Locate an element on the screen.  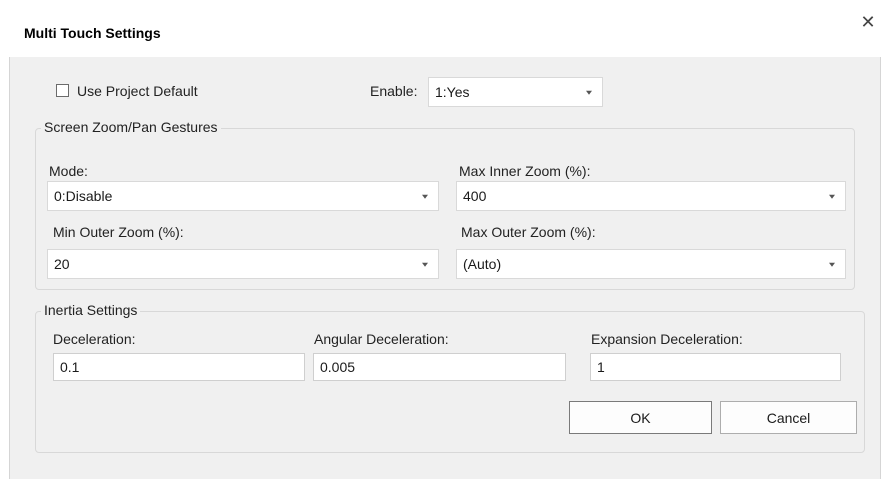
close-icon: ✕ is located at coordinates (868, 22).